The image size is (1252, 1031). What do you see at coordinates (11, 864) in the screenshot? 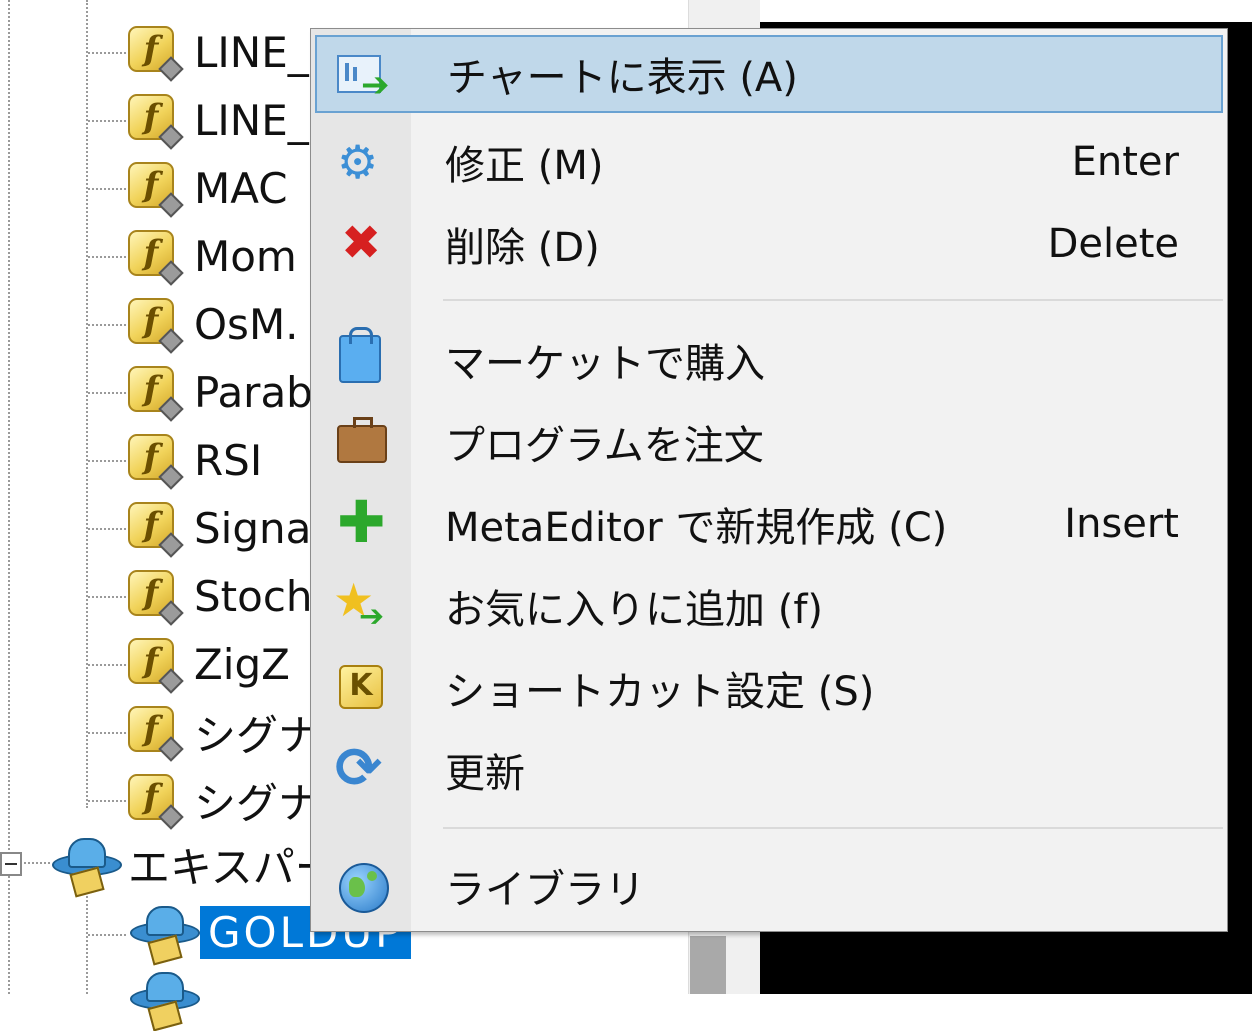
I see `collapse-toggle` at bounding box center [11, 864].